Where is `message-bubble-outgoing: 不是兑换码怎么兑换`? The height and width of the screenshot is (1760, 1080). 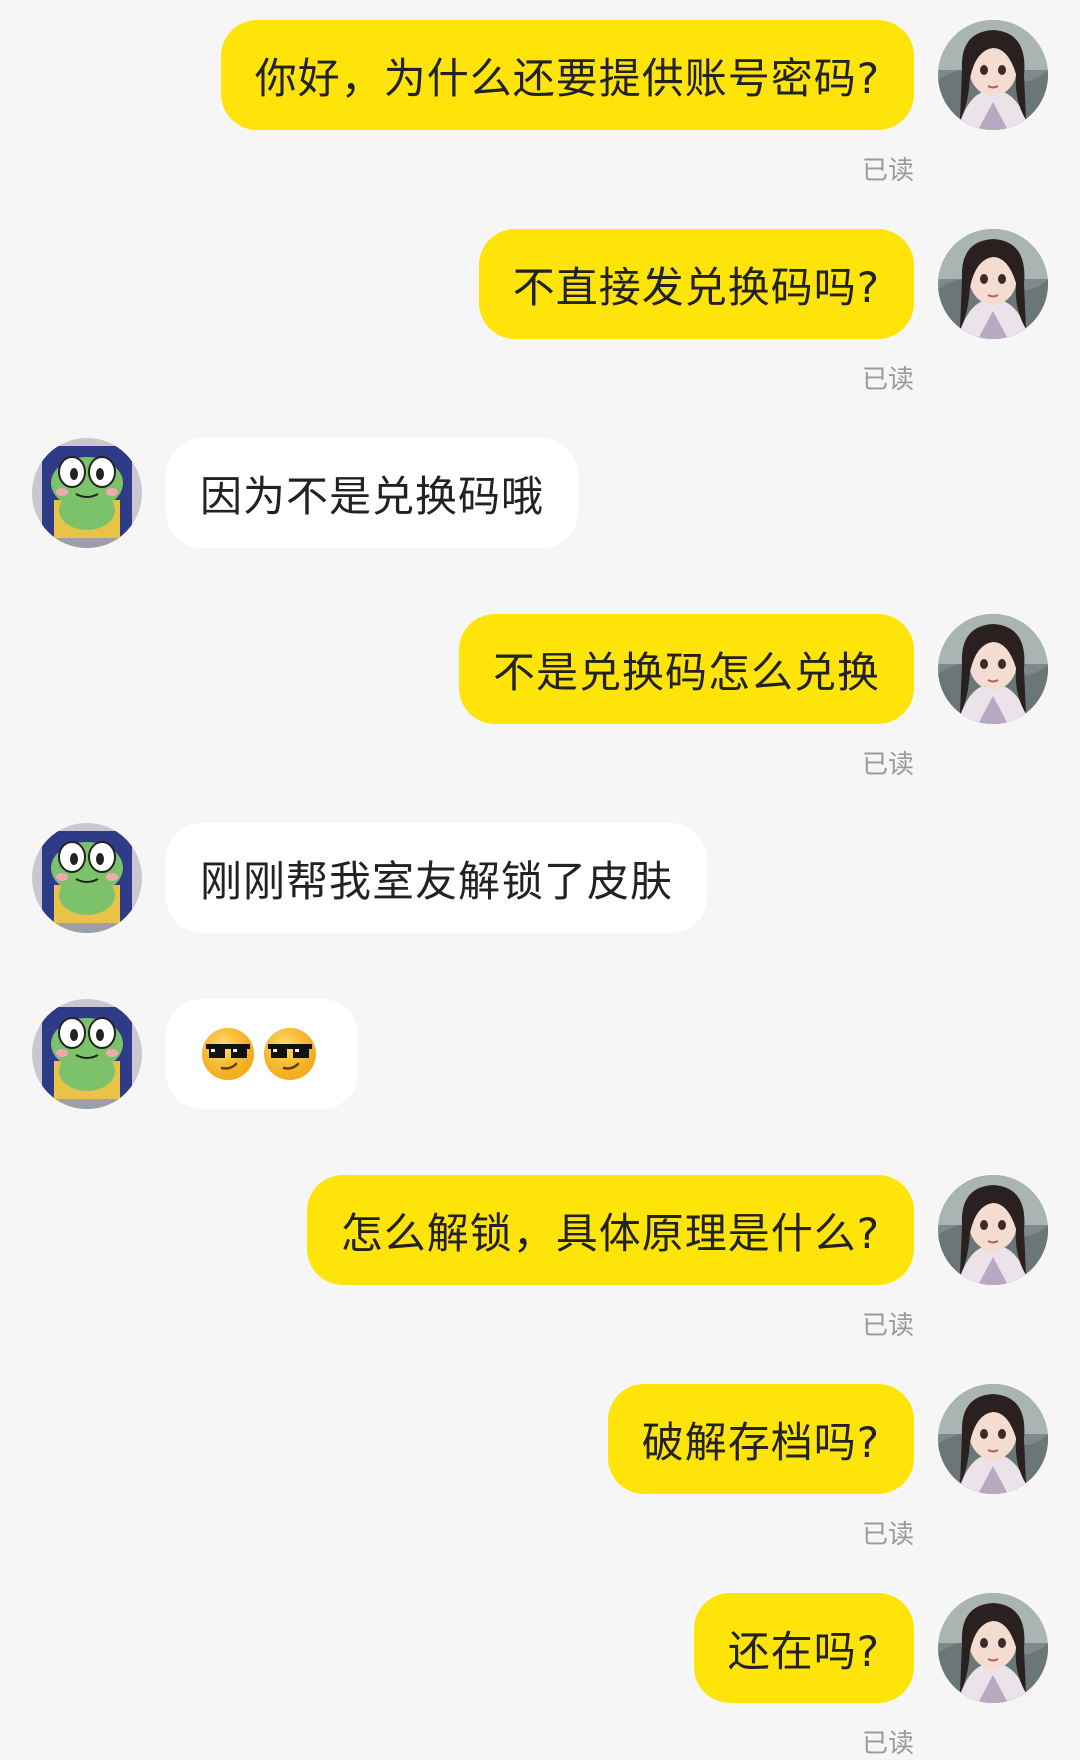 message-bubble-outgoing: 不是兑换码怎么兑换 is located at coordinates (686, 669).